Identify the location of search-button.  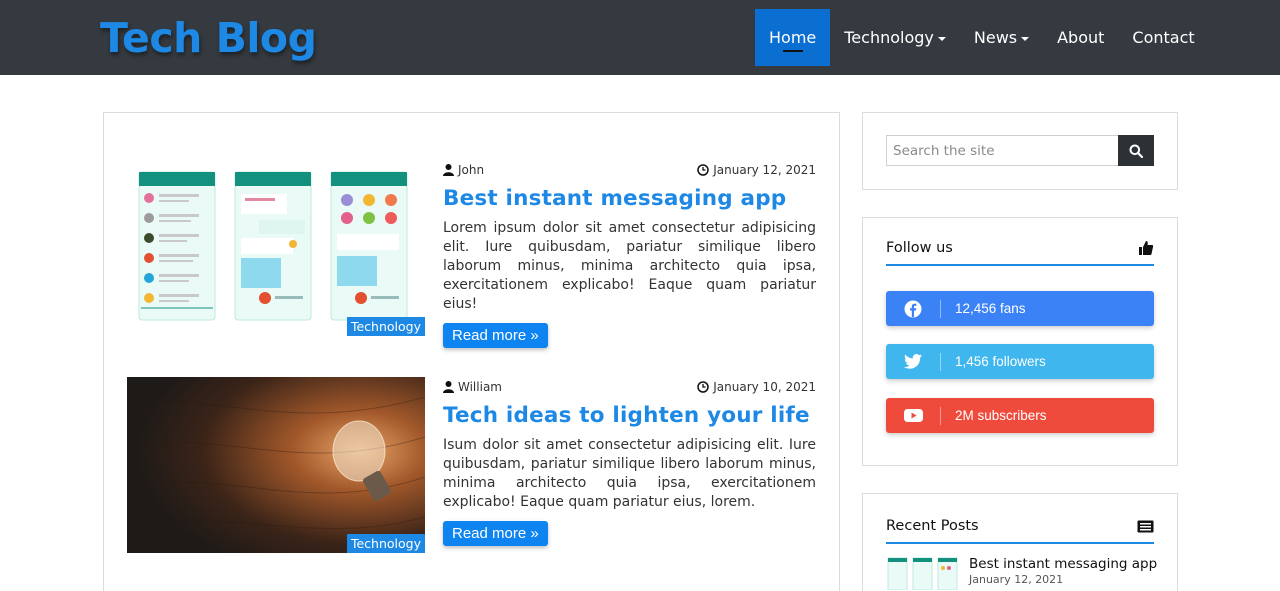
(1136, 150).